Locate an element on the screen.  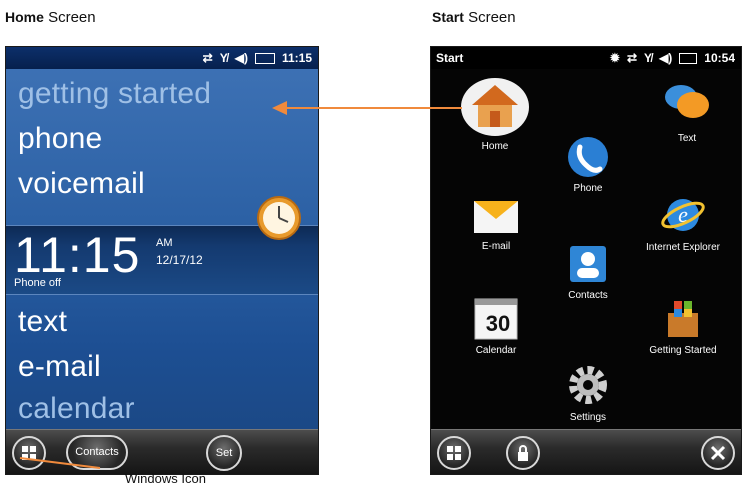
lock-button is located at coordinates (523, 453).